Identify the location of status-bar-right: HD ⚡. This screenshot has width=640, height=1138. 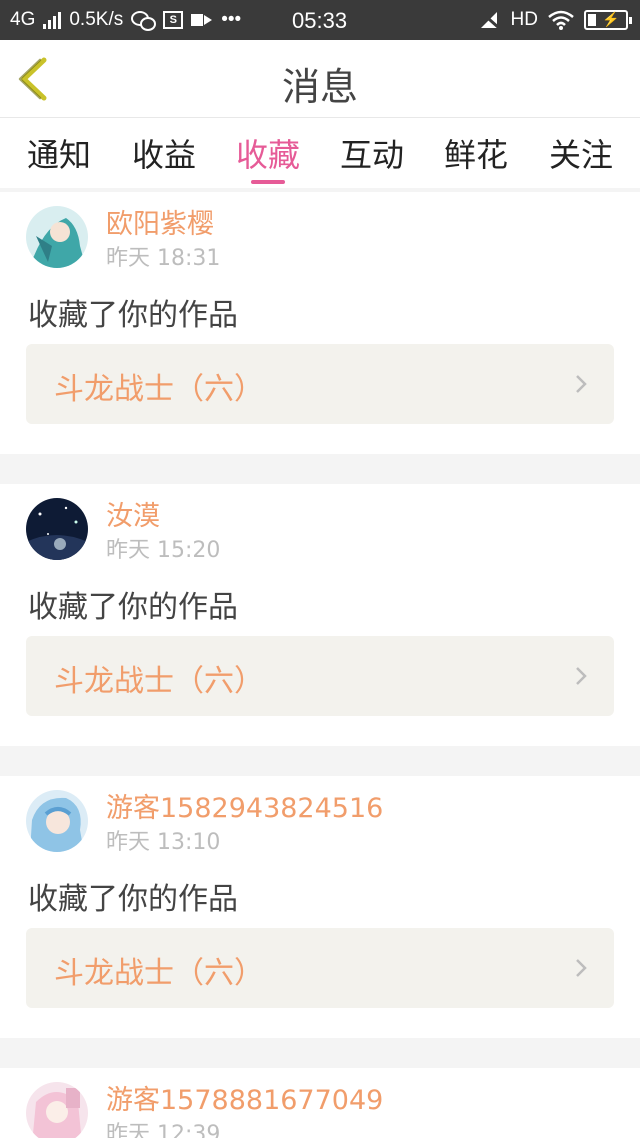
(555, 20).